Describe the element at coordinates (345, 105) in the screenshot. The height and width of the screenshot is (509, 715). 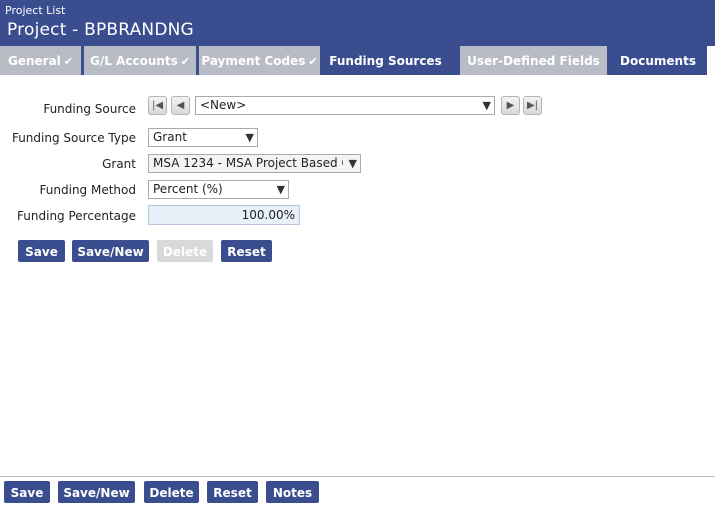
I see `funding-source-select: <New> ▼` at that location.